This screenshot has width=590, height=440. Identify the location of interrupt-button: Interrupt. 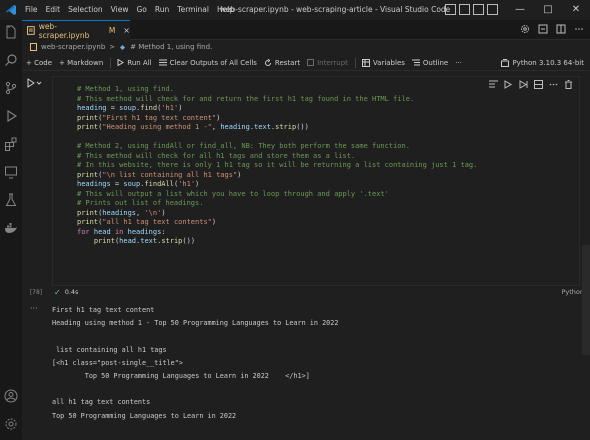
(327, 63).